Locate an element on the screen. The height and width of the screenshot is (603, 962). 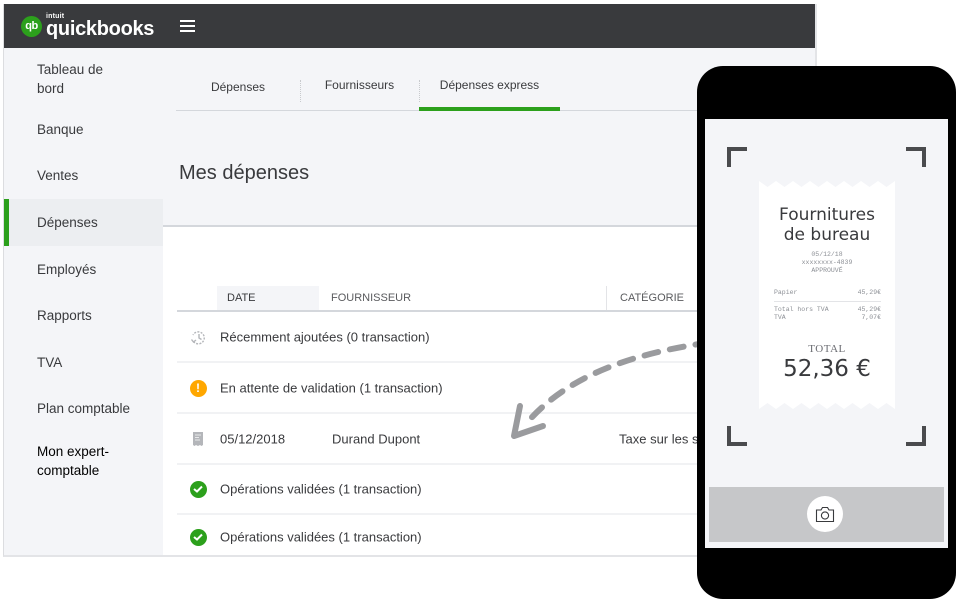
sidebar-item-label: Ventes is located at coordinates (58, 176).